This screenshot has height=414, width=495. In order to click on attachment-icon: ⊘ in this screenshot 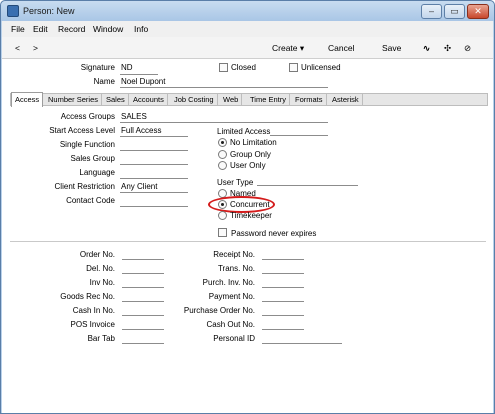, I will do `click(467, 48)`.